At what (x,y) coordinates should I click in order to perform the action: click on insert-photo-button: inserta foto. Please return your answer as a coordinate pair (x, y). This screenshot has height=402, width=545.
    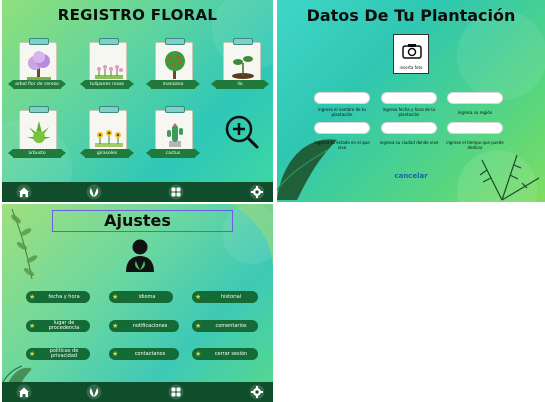
    Looking at the image, I should click on (411, 54).